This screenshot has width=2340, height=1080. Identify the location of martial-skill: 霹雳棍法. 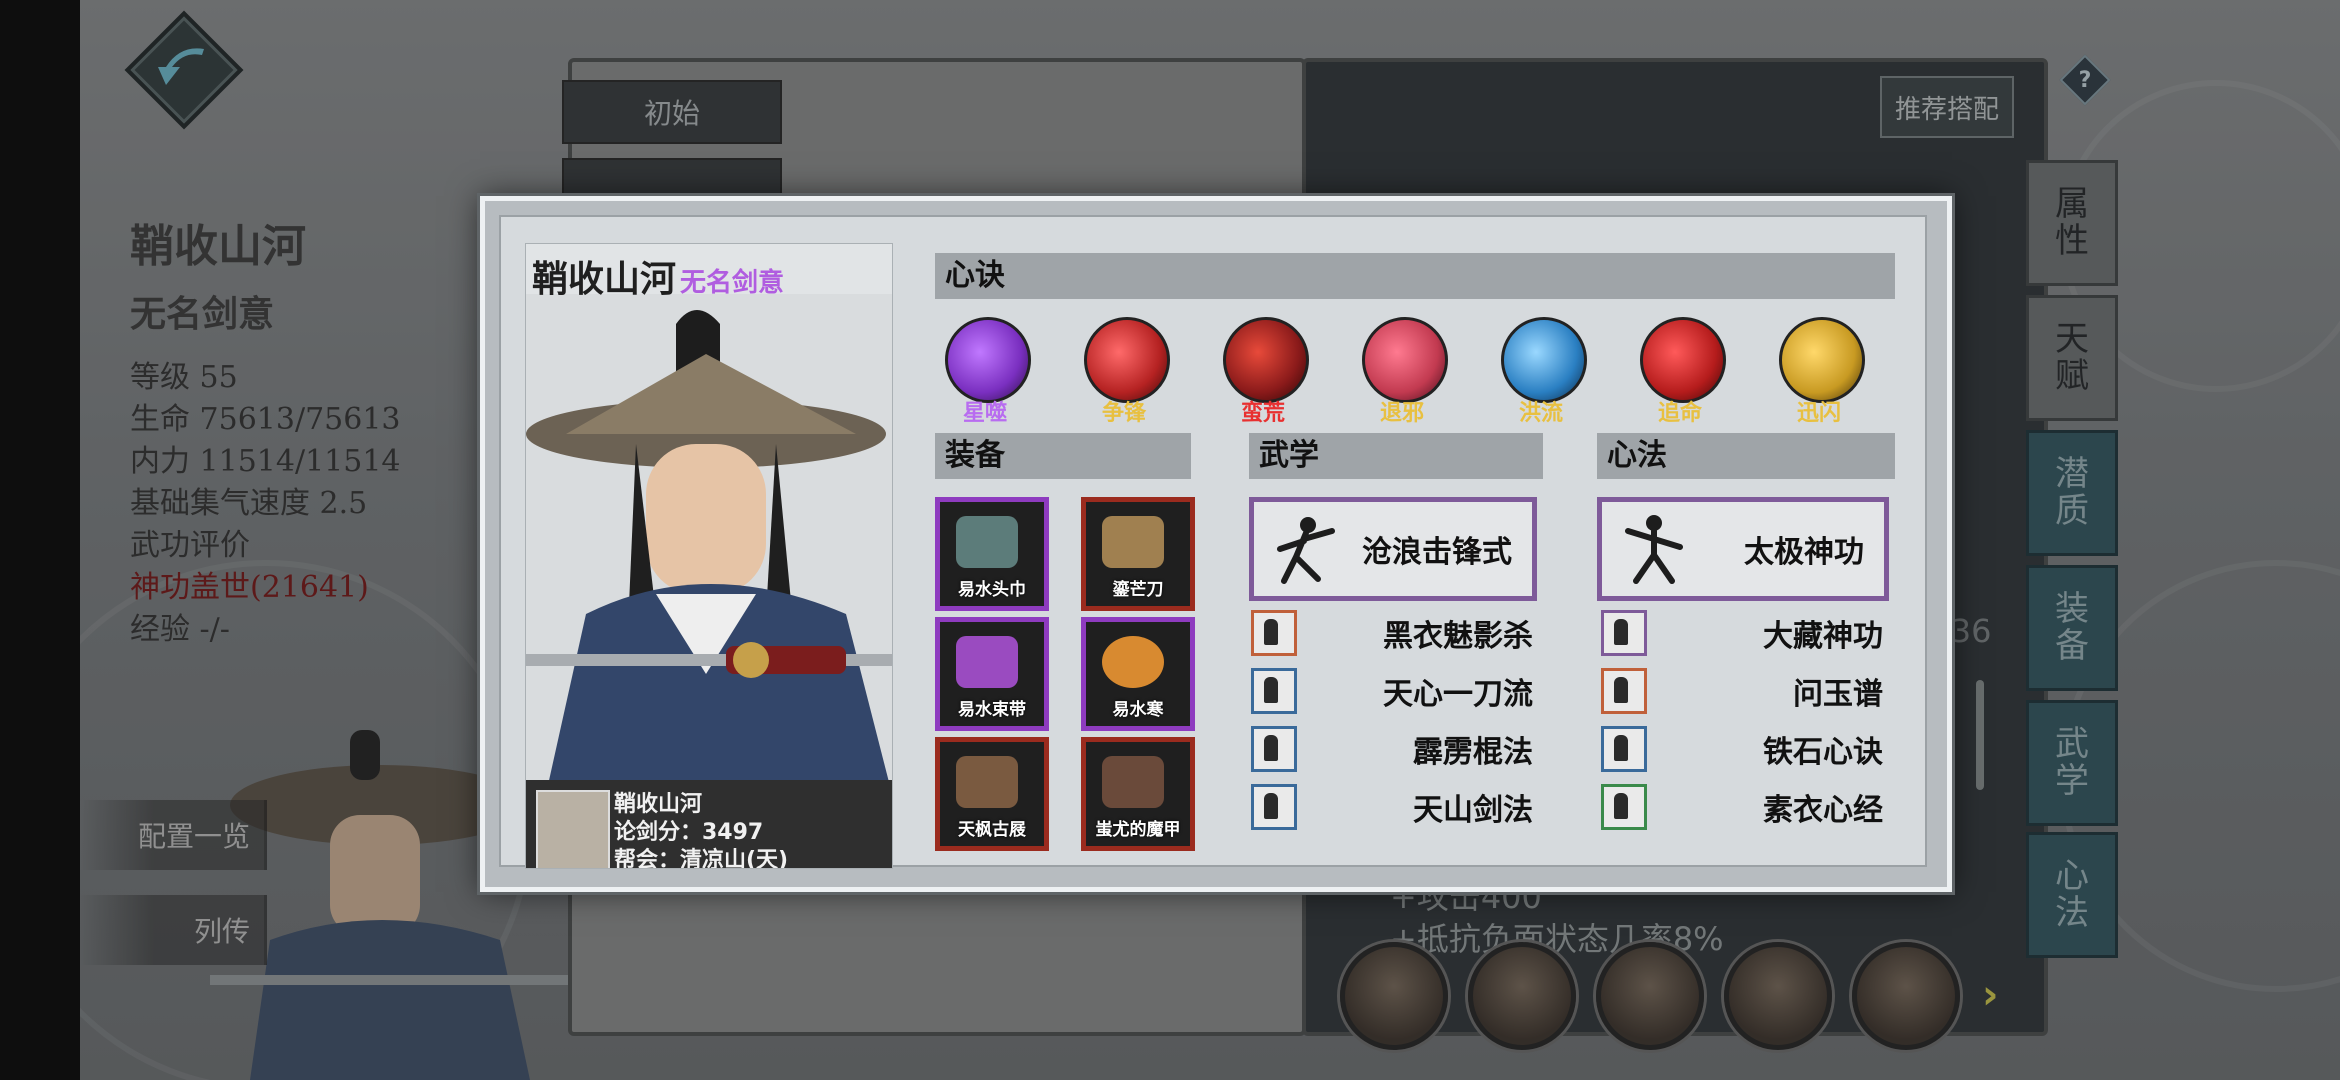
(1392, 749).